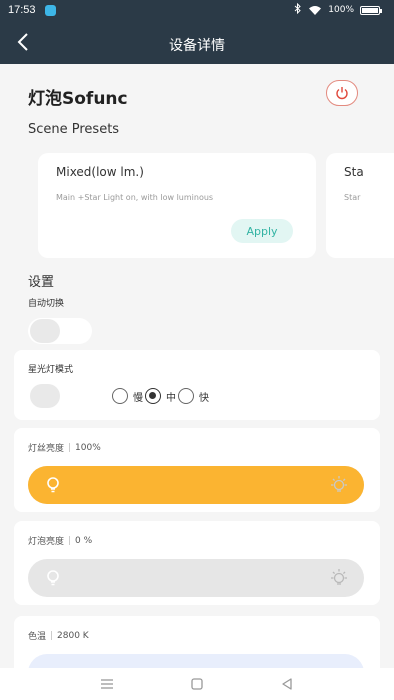 The image size is (394, 700). What do you see at coordinates (84, 540) in the screenshot?
I see `slider-value: 0 %` at bounding box center [84, 540].